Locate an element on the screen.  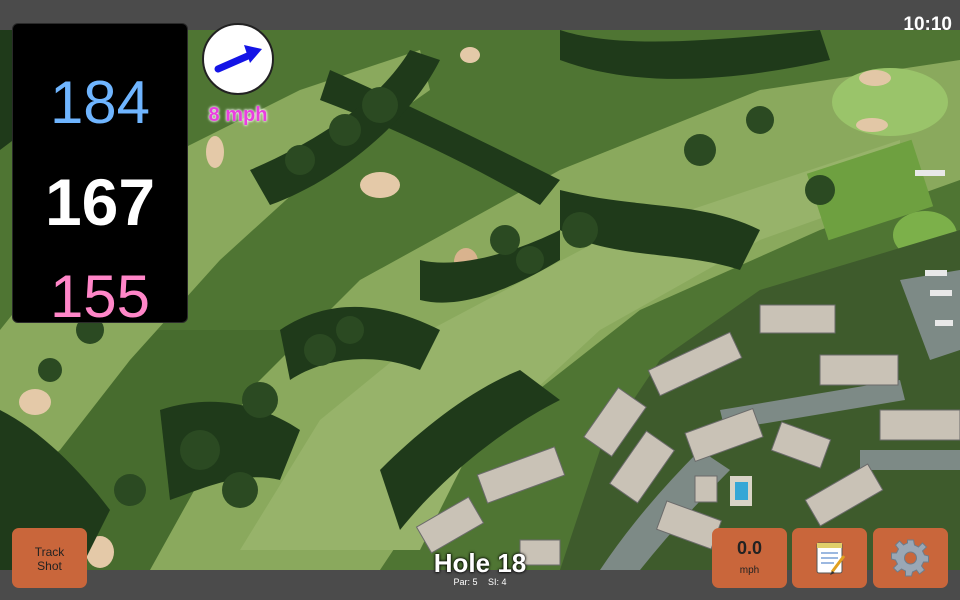
distance-back: 184 is located at coordinates (100, 102).